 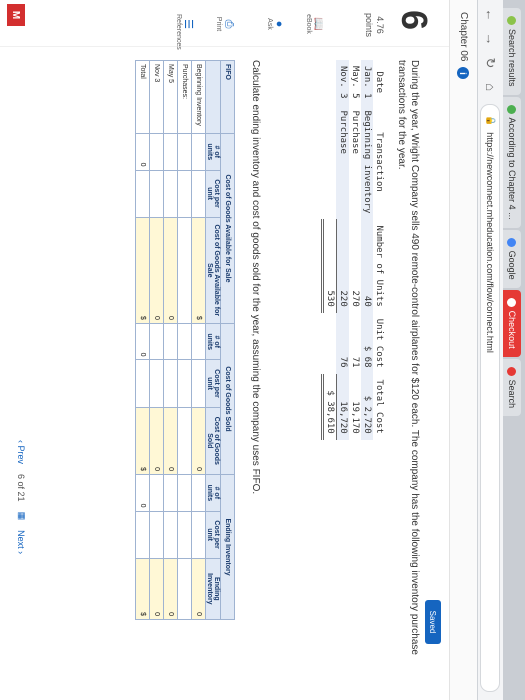 I want to click on cogas-value: 0, so click(x=156, y=270).